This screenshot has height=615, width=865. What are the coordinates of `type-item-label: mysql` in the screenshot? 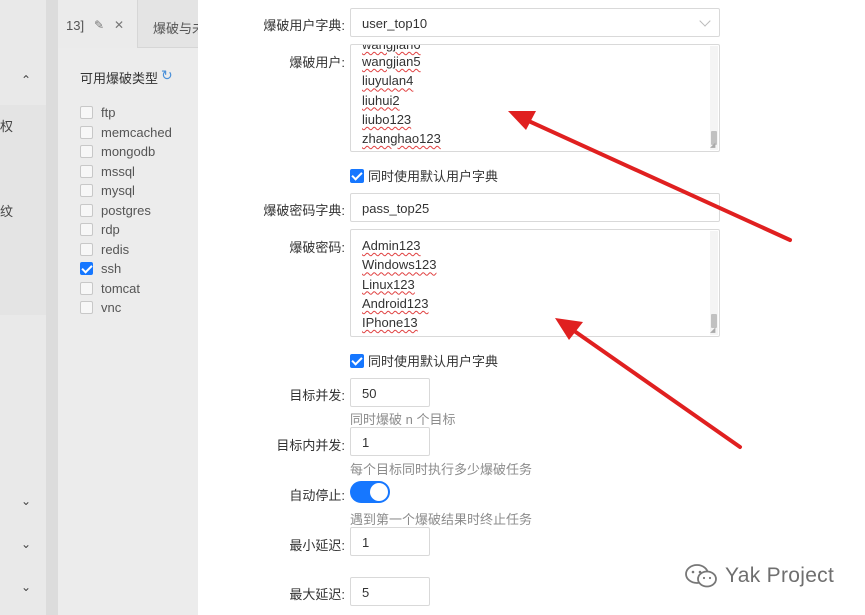 It's located at (118, 191).